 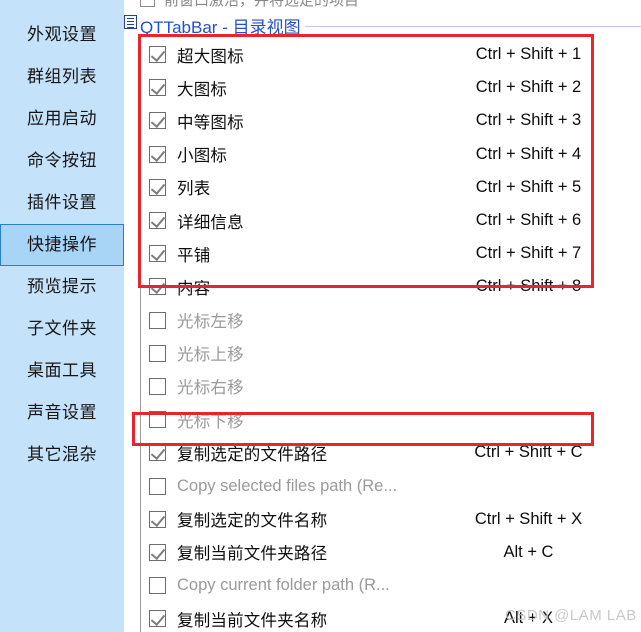 I want to click on list-item-label: 光标右移, so click(x=210, y=388).